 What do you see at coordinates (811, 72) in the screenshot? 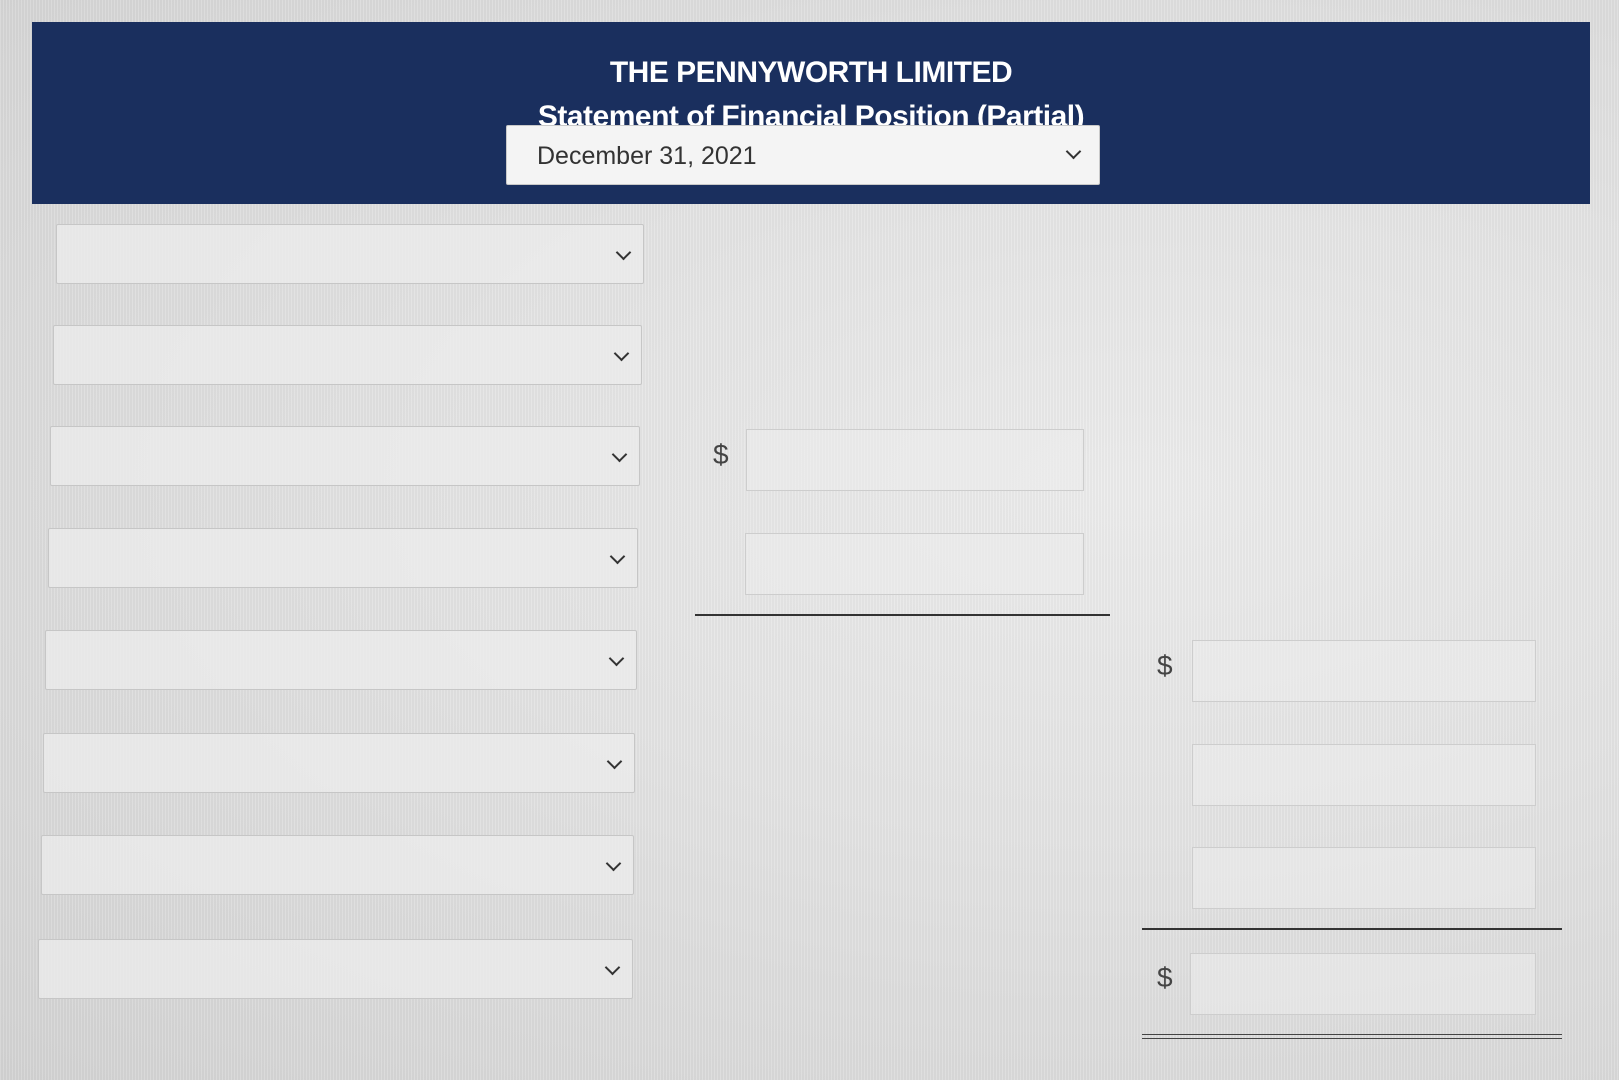
I see `company-name: THE PENNYWORTH LIMITED` at bounding box center [811, 72].